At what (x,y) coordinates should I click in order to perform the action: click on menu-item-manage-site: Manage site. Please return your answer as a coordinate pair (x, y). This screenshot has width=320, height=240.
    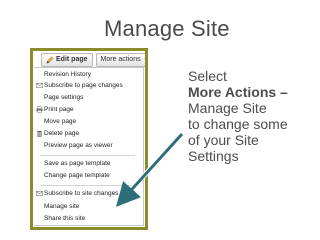
    Looking at the image, I should click on (61, 207).